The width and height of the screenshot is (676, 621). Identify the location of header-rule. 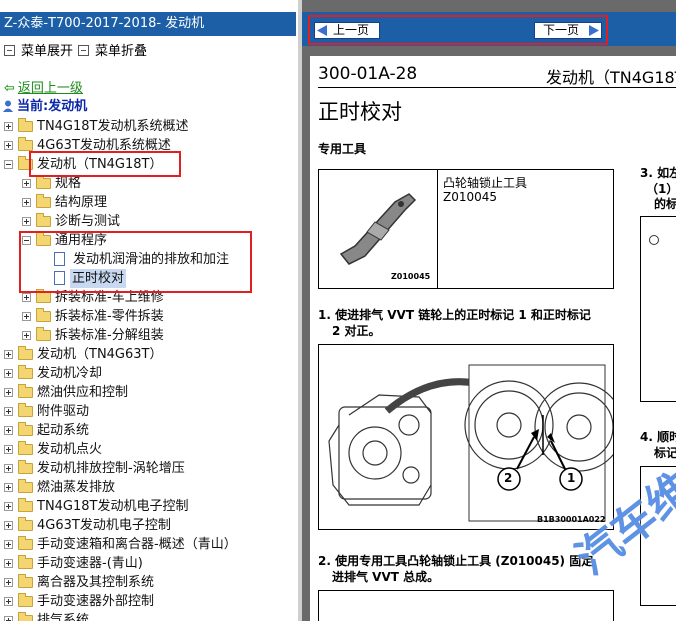
(497, 87).